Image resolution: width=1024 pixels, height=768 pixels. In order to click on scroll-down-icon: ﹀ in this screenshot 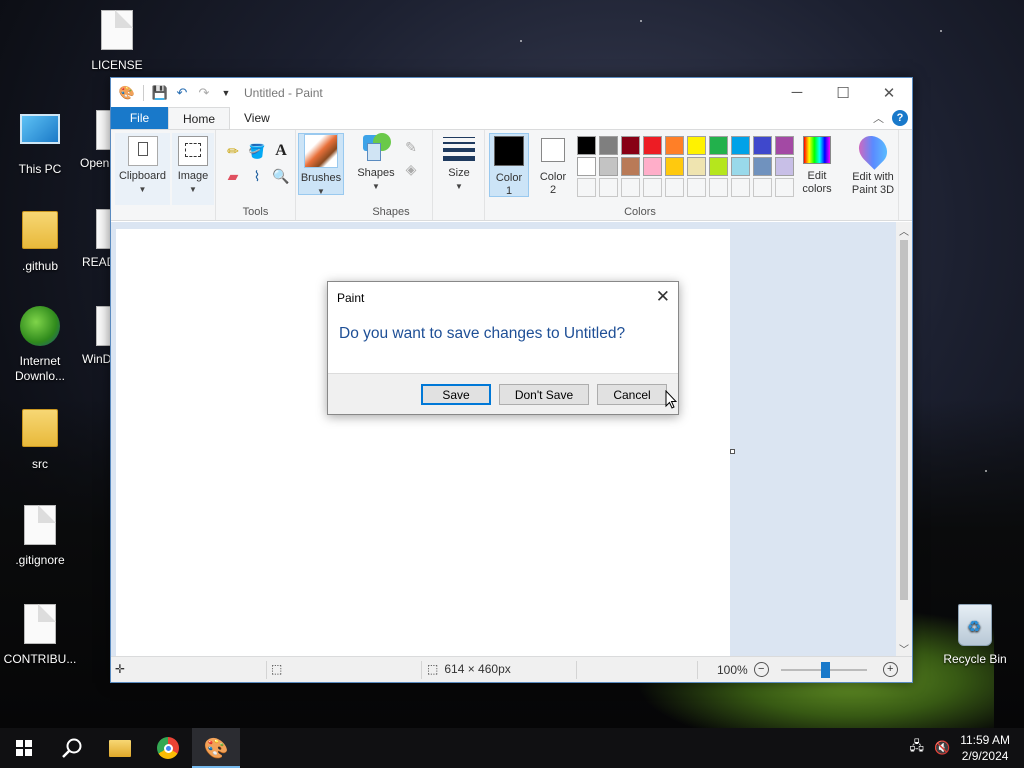, I will do `click(904, 648)`.